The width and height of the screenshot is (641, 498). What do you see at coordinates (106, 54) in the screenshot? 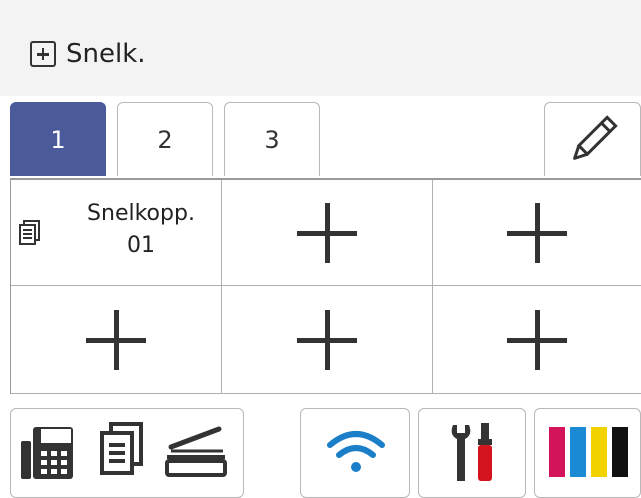
I see `page-title: Snelk.` at bounding box center [106, 54].